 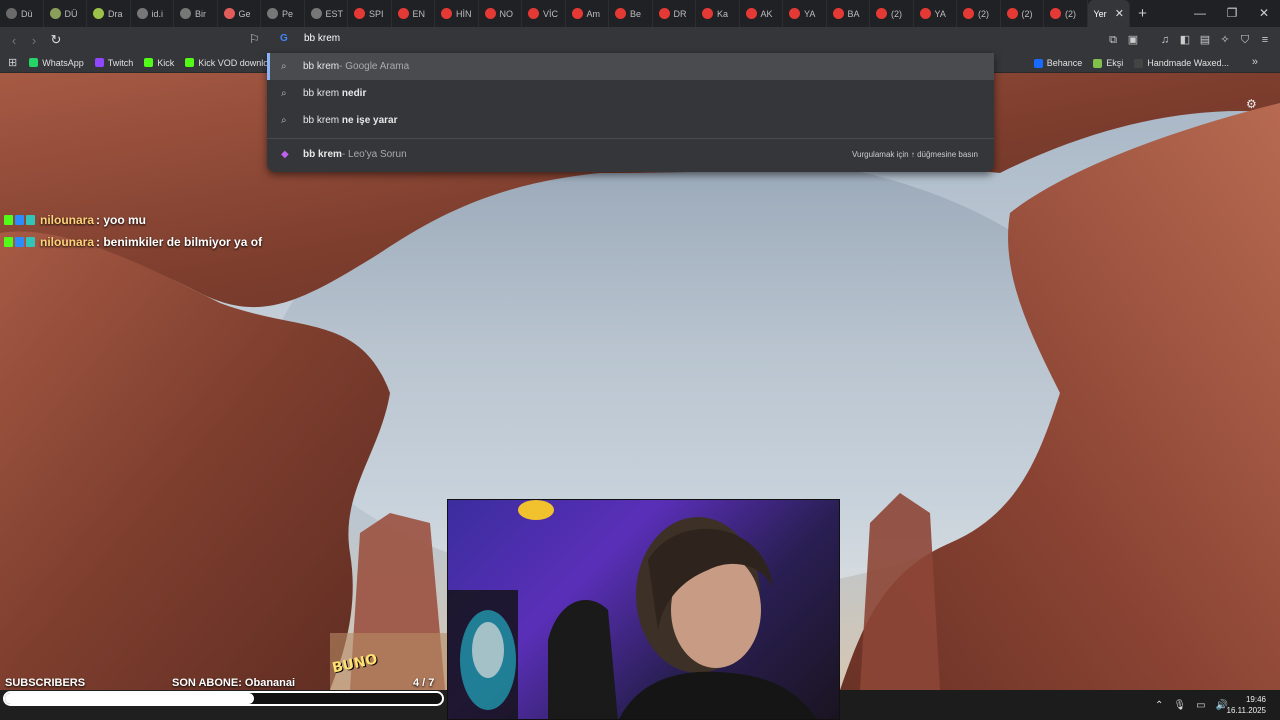 I want to click on browser-tab: EST, so click(x=326, y=13).